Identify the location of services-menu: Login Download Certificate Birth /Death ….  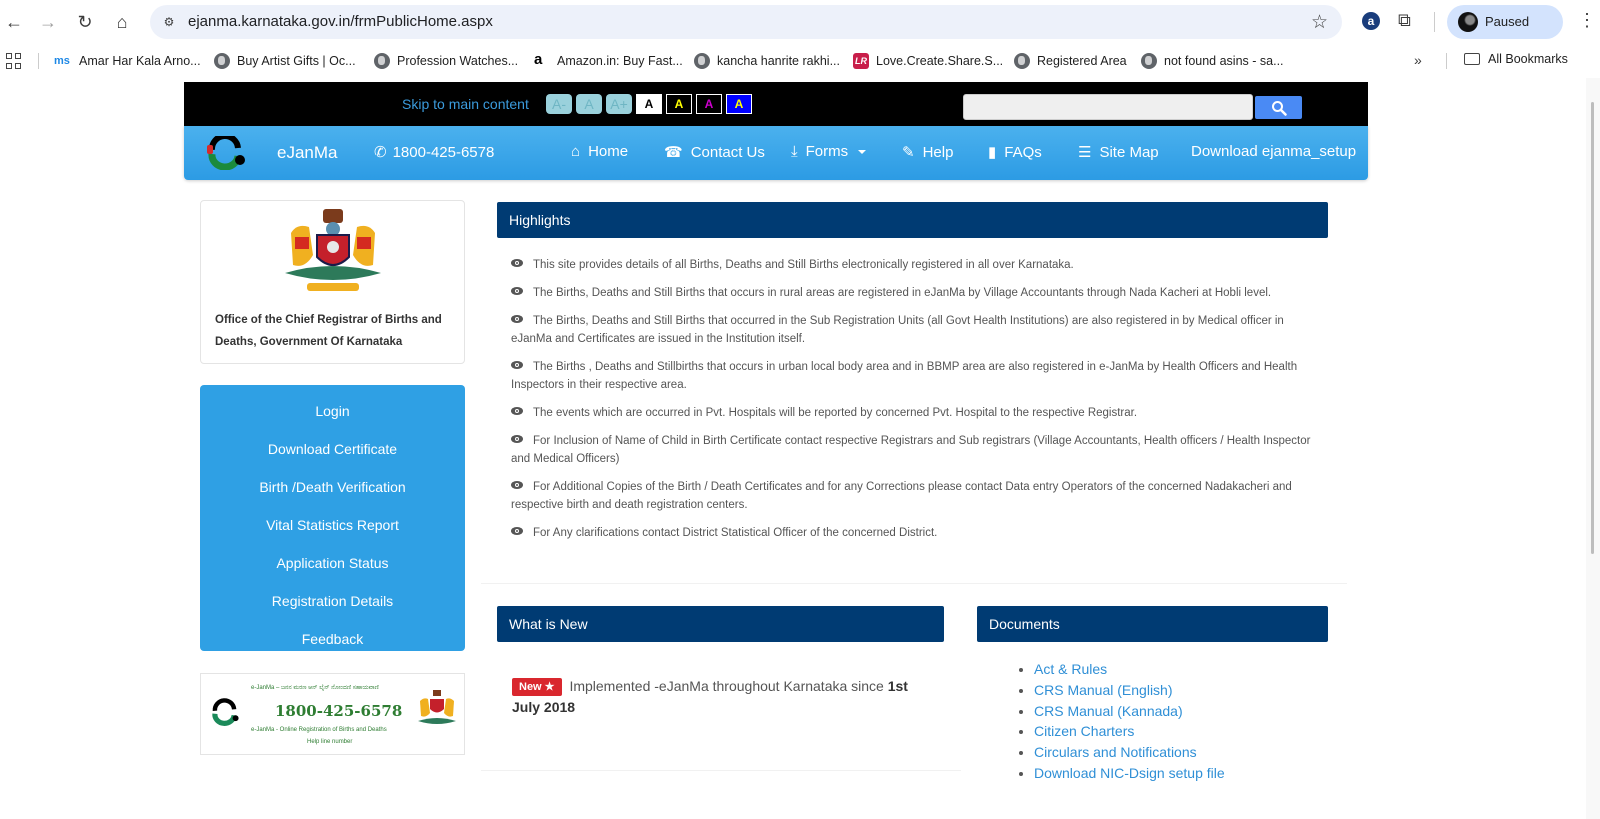
(332, 518).